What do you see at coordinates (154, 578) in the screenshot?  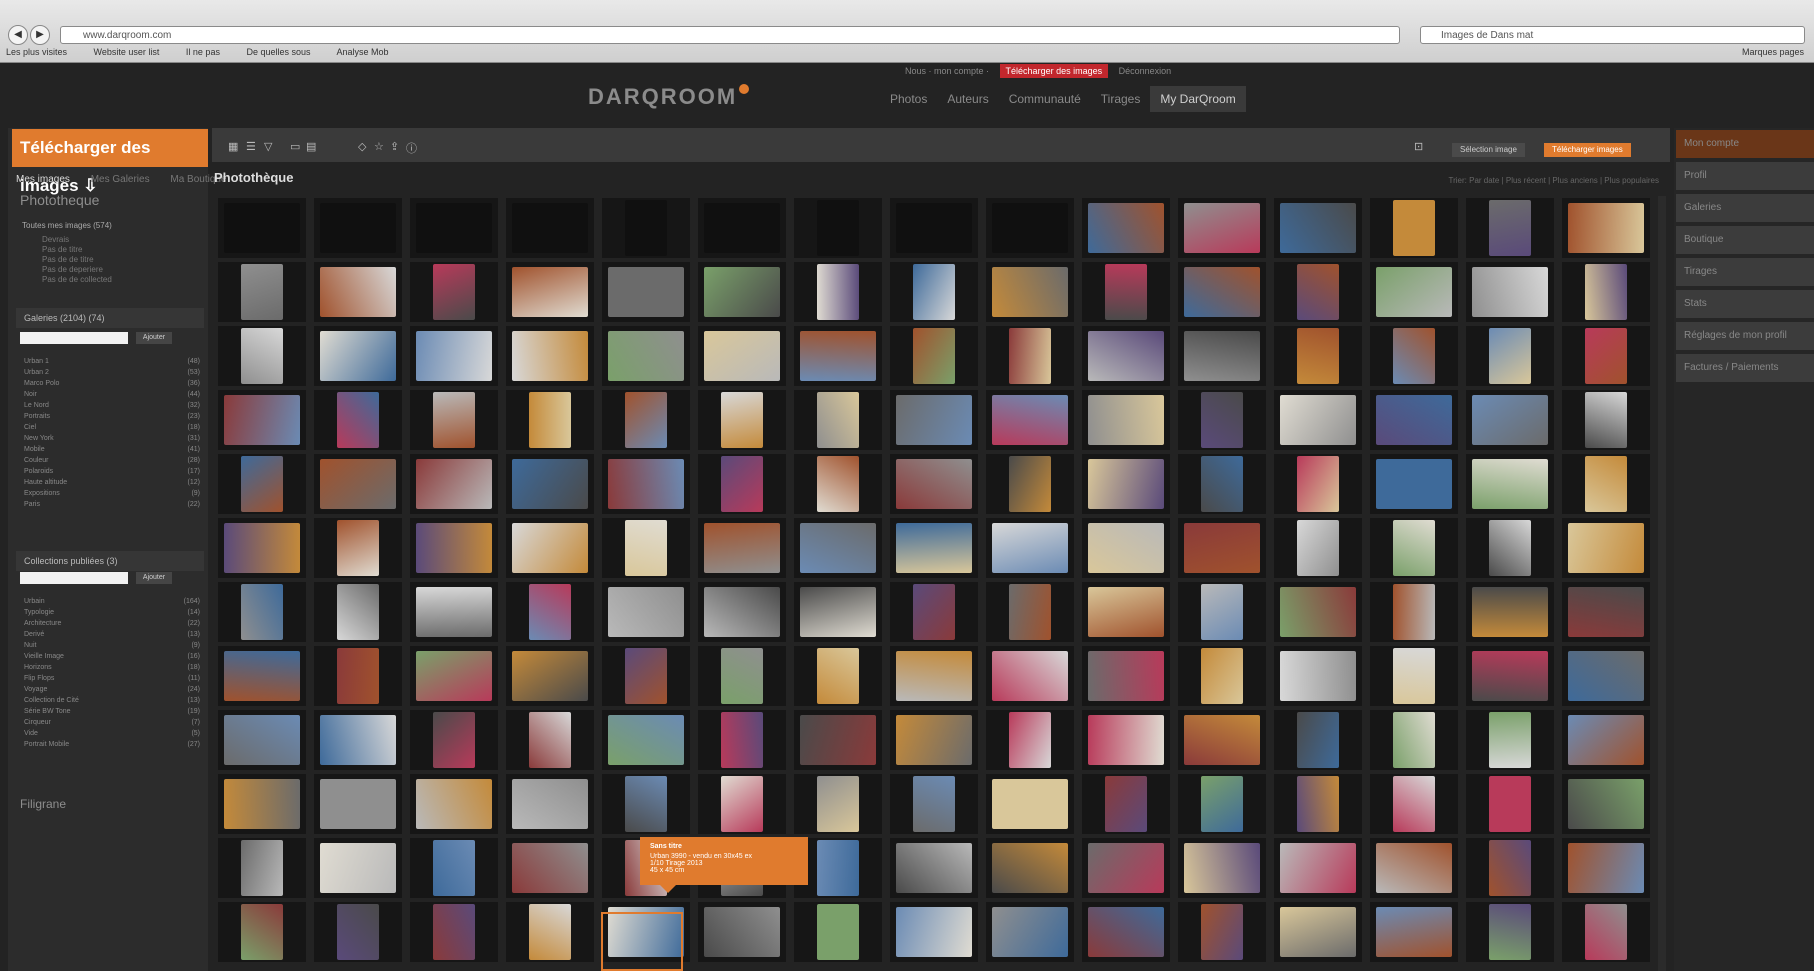 I see `add-collection-button: Ajouter` at bounding box center [154, 578].